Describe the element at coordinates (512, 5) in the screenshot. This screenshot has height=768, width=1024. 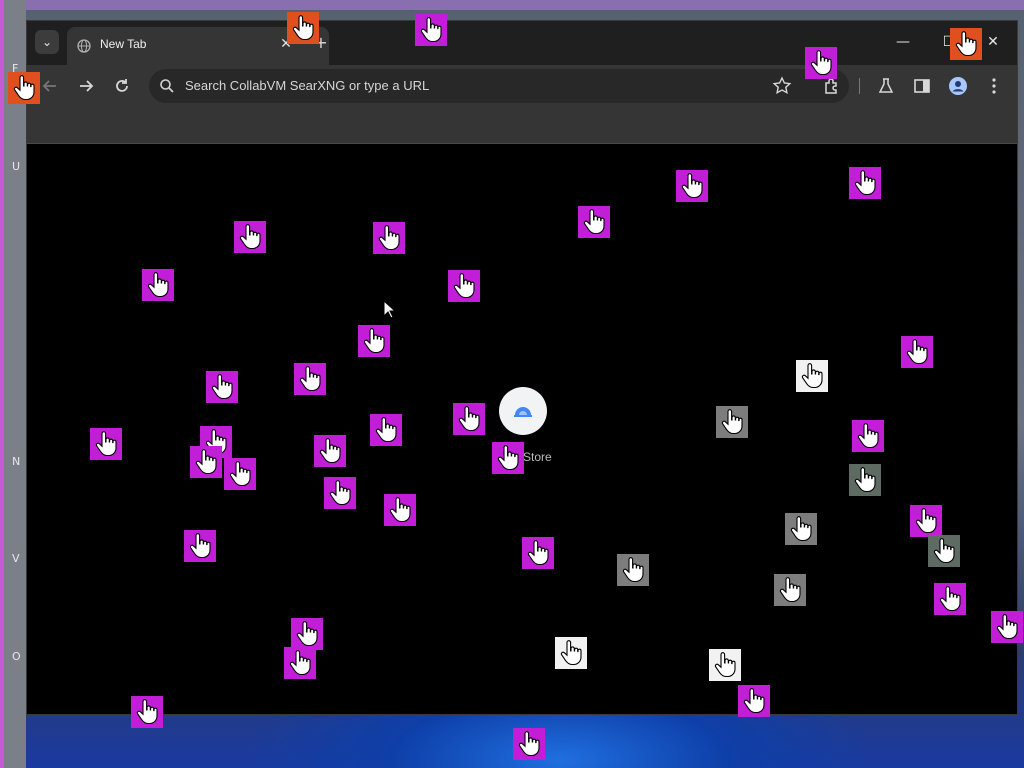
I see `desktop-top-strip` at that location.